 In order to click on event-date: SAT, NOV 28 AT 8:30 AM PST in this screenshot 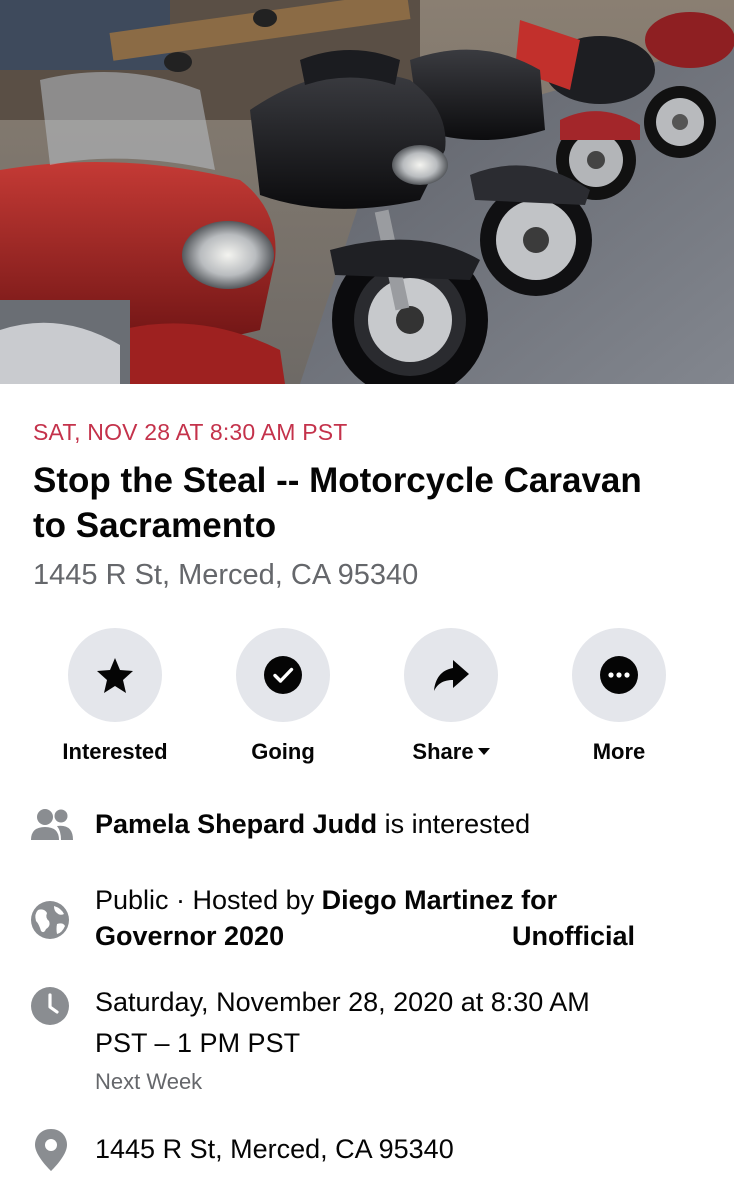, I will do `click(190, 432)`.